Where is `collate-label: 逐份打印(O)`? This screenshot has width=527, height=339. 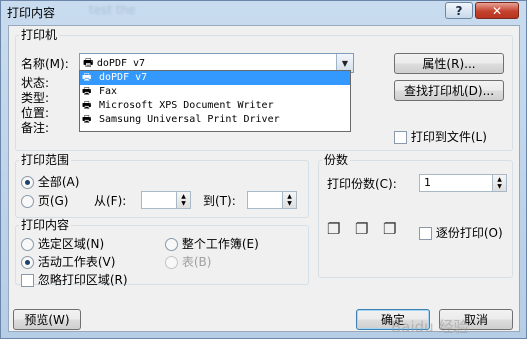 collate-label: 逐份打印(O) is located at coordinates (469, 233).